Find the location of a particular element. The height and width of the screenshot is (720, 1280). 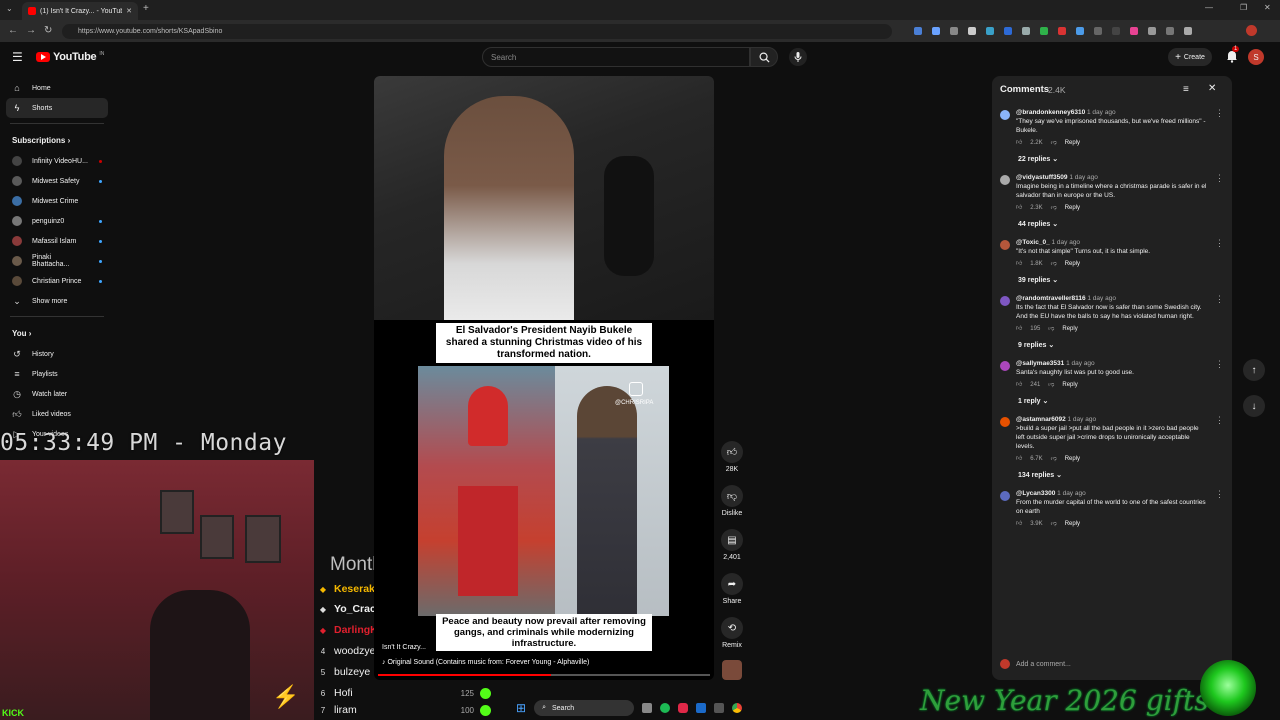

next-short-button: ↓ is located at coordinates (1254, 406).